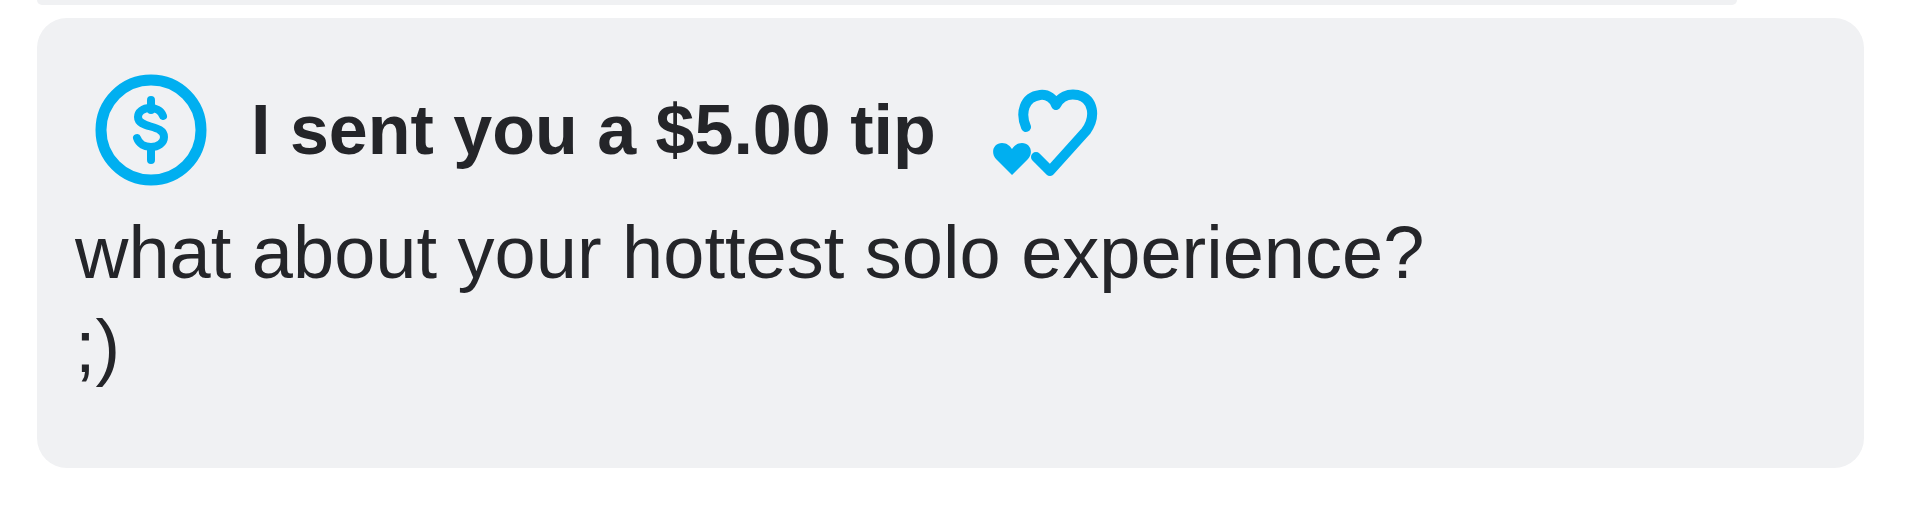  Describe the element at coordinates (750, 253) in the screenshot. I see `message-text: what about your hottest solo experience?` at that location.